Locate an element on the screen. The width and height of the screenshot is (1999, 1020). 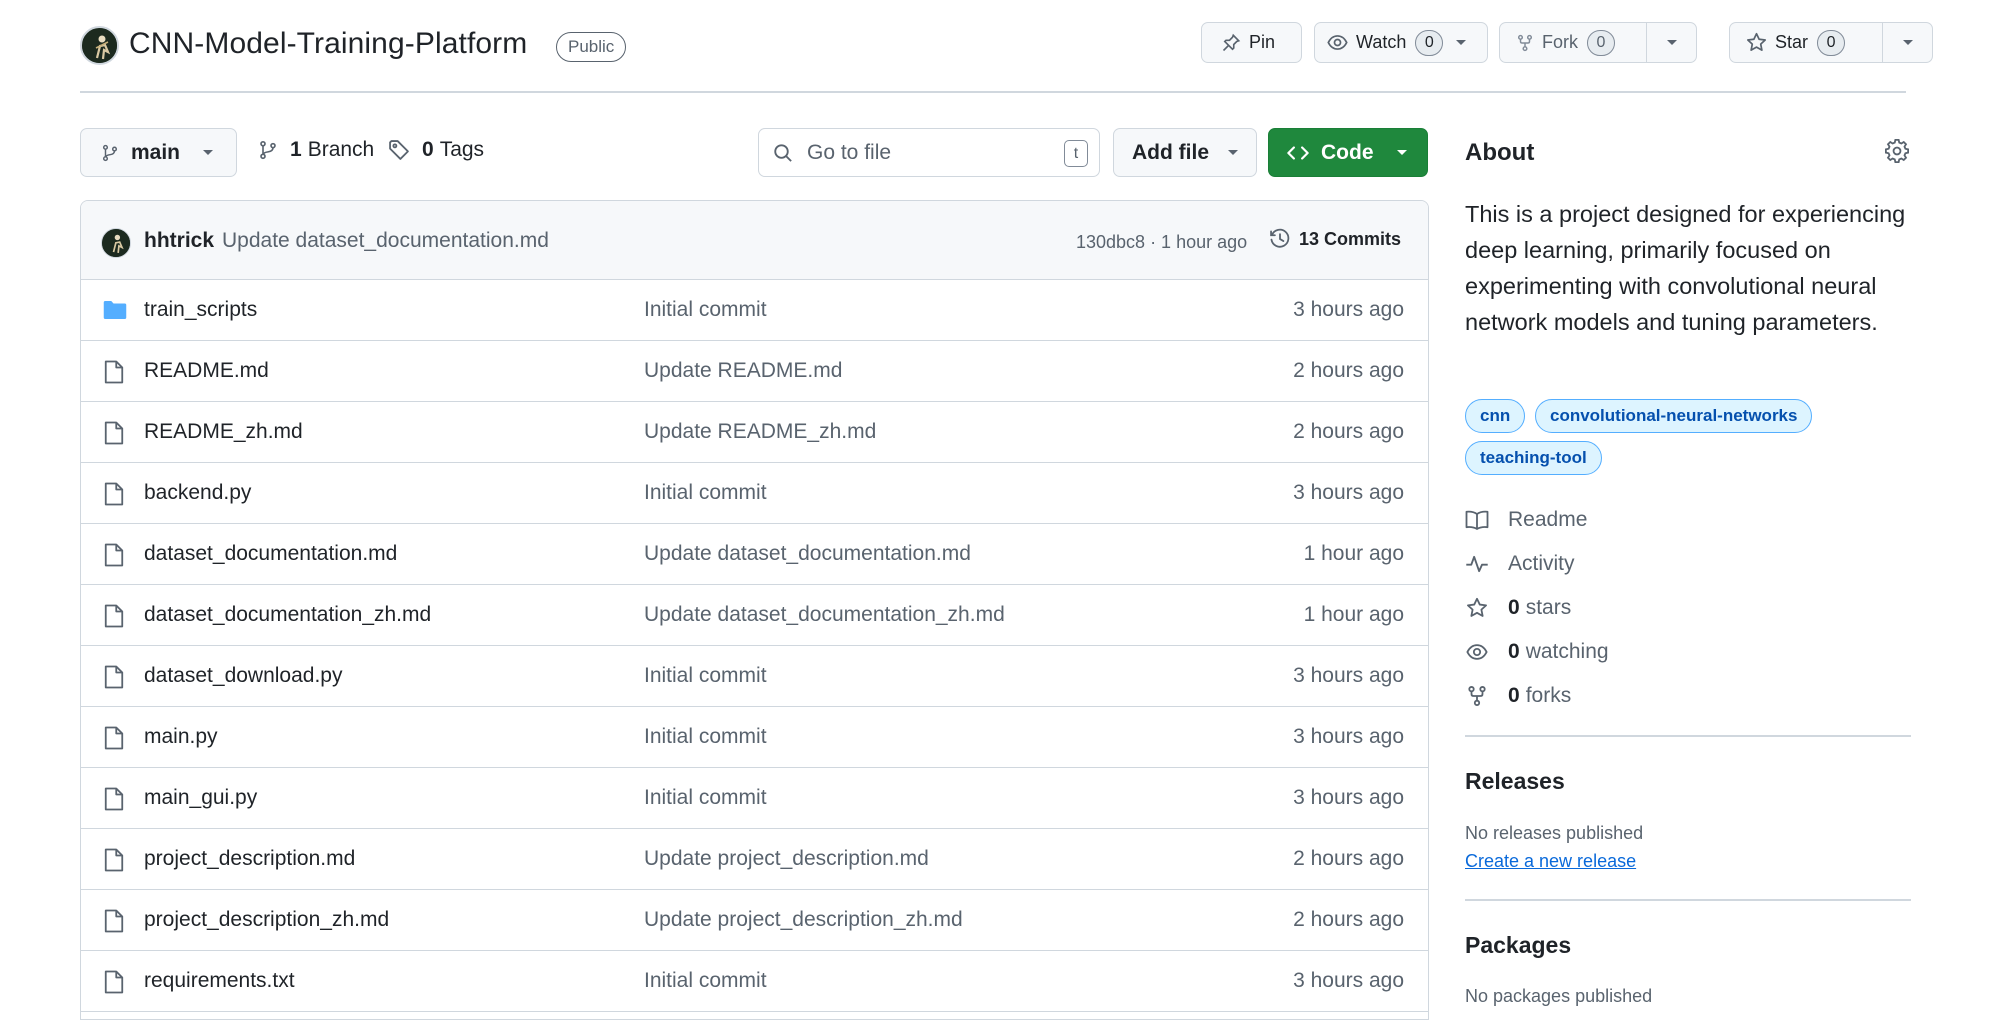
history-icon is located at coordinates (1280, 239).